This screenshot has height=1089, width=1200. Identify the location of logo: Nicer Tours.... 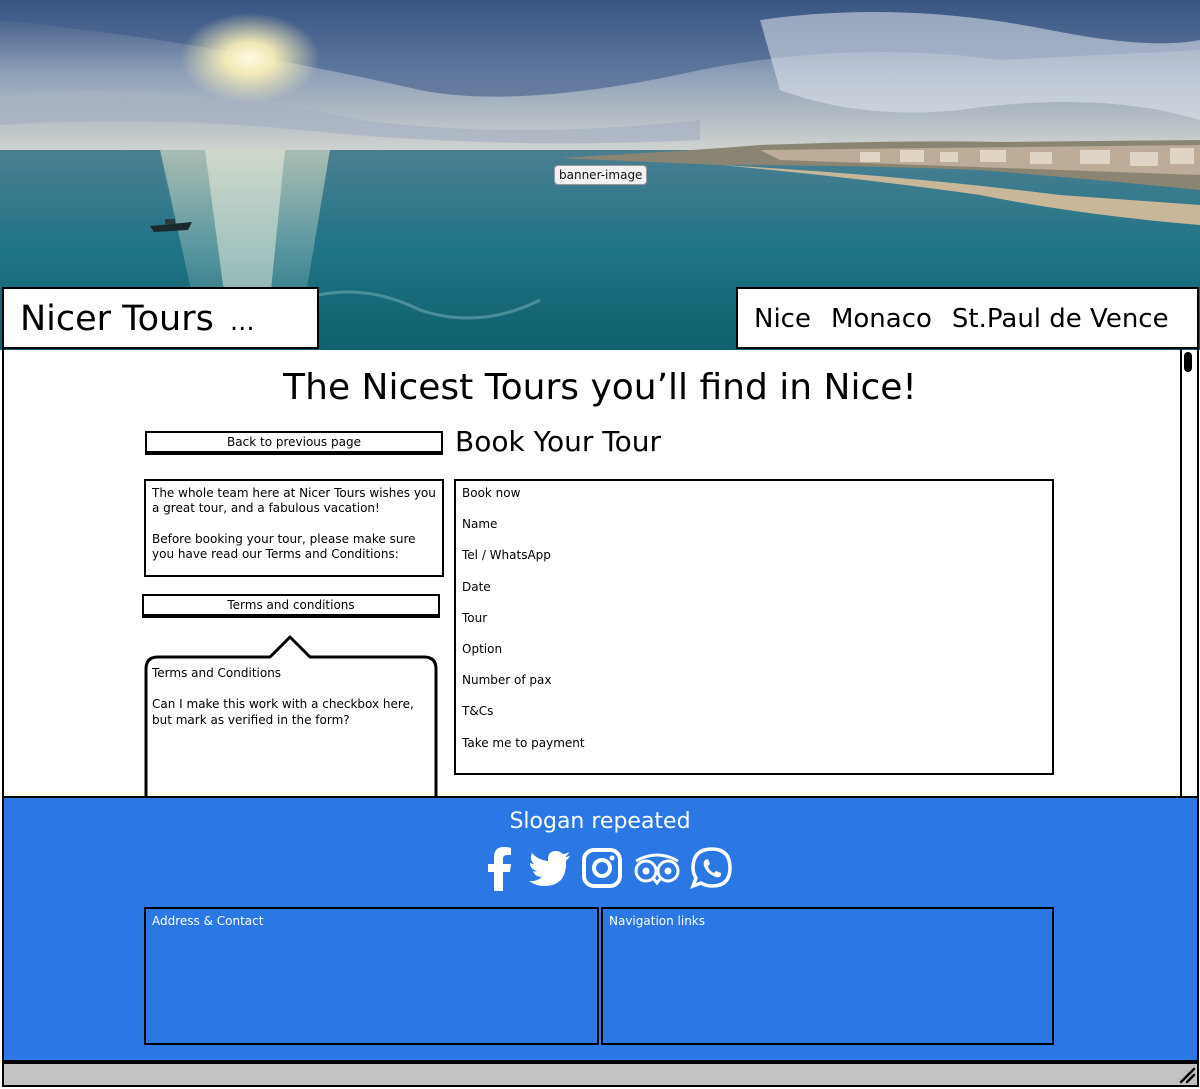
(137, 320).